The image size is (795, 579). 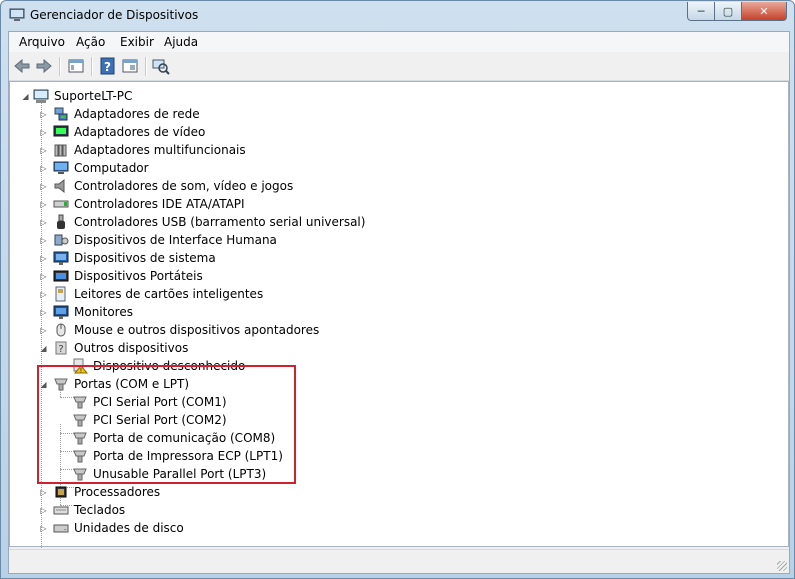 I want to click on menu-exibir: Exibir, so click(x=137, y=42).